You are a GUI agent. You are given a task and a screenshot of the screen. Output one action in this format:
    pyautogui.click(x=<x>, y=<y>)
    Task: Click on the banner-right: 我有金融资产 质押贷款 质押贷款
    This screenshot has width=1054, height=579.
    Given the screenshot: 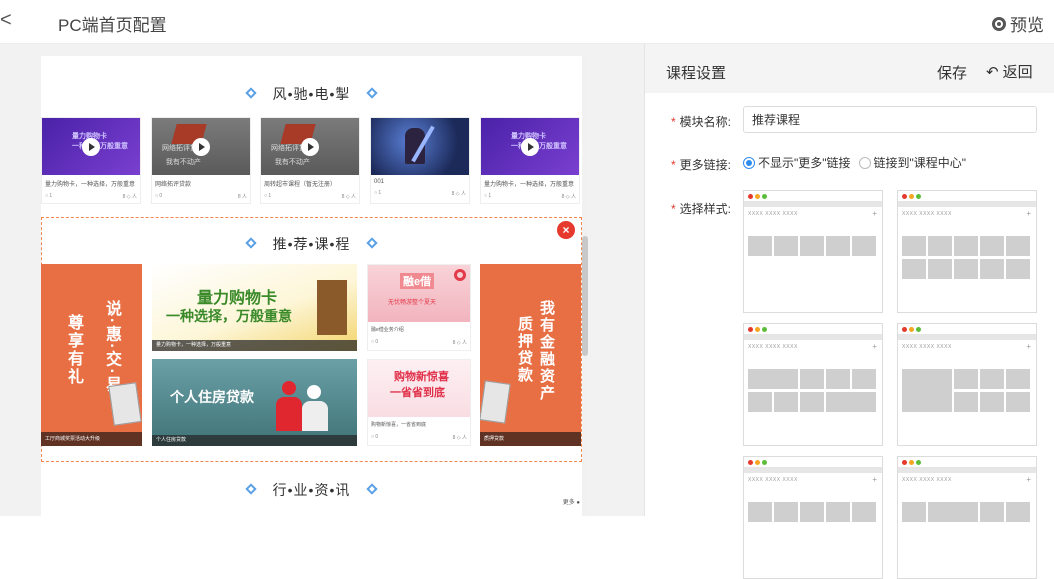 What is the action you would take?
    pyautogui.click(x=530, y=355)
    